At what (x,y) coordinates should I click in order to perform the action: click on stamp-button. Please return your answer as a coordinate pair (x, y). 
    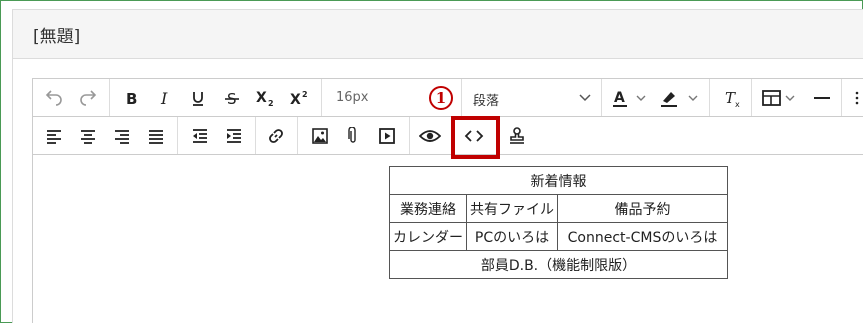
    Looking at the image, I should click on (517, 136).